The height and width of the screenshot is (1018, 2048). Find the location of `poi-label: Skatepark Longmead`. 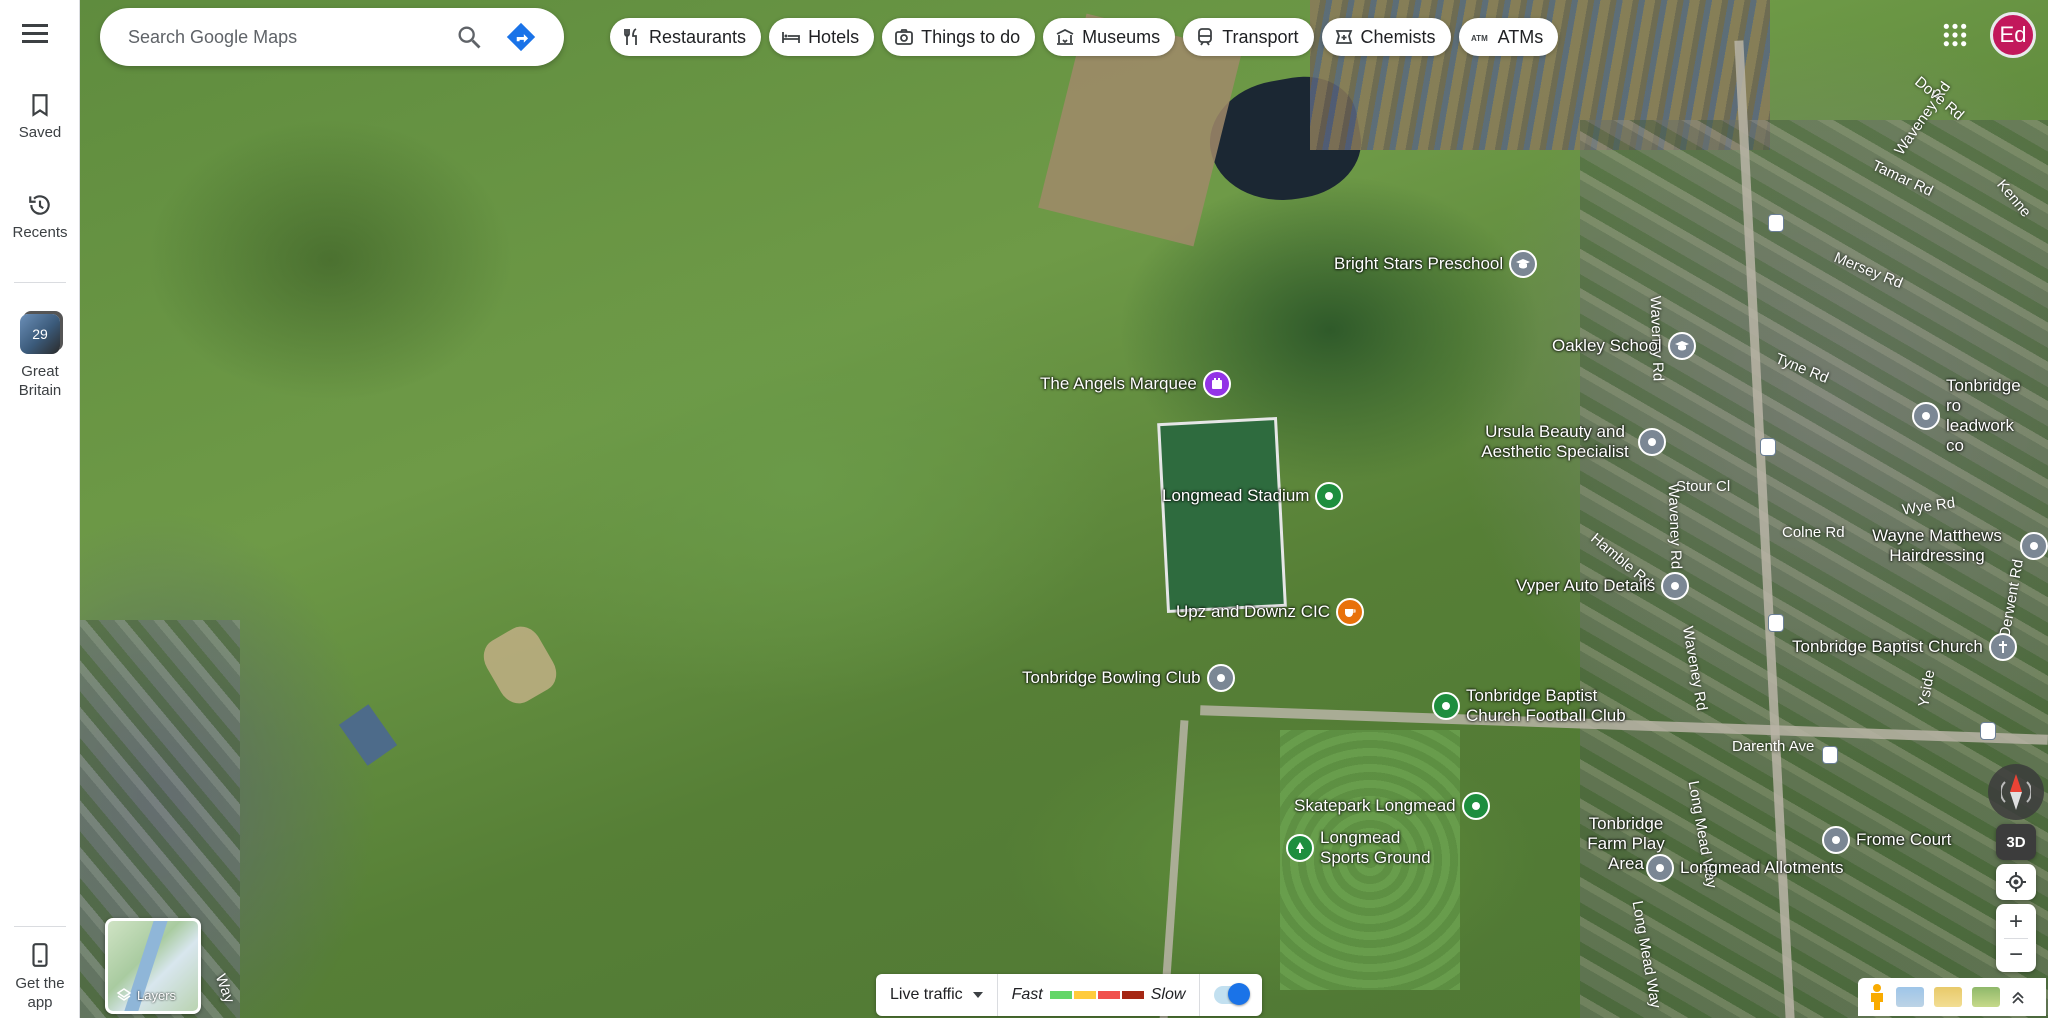

poi-label: Skatepark Longmead is located at coordinates (1375, 805).